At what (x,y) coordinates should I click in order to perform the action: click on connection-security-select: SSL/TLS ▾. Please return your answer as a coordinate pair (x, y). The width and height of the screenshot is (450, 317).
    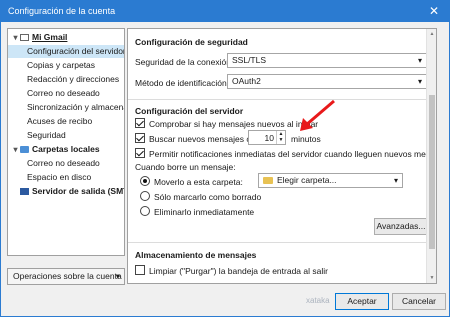
    Looking at the image, I should click on (327, 60).